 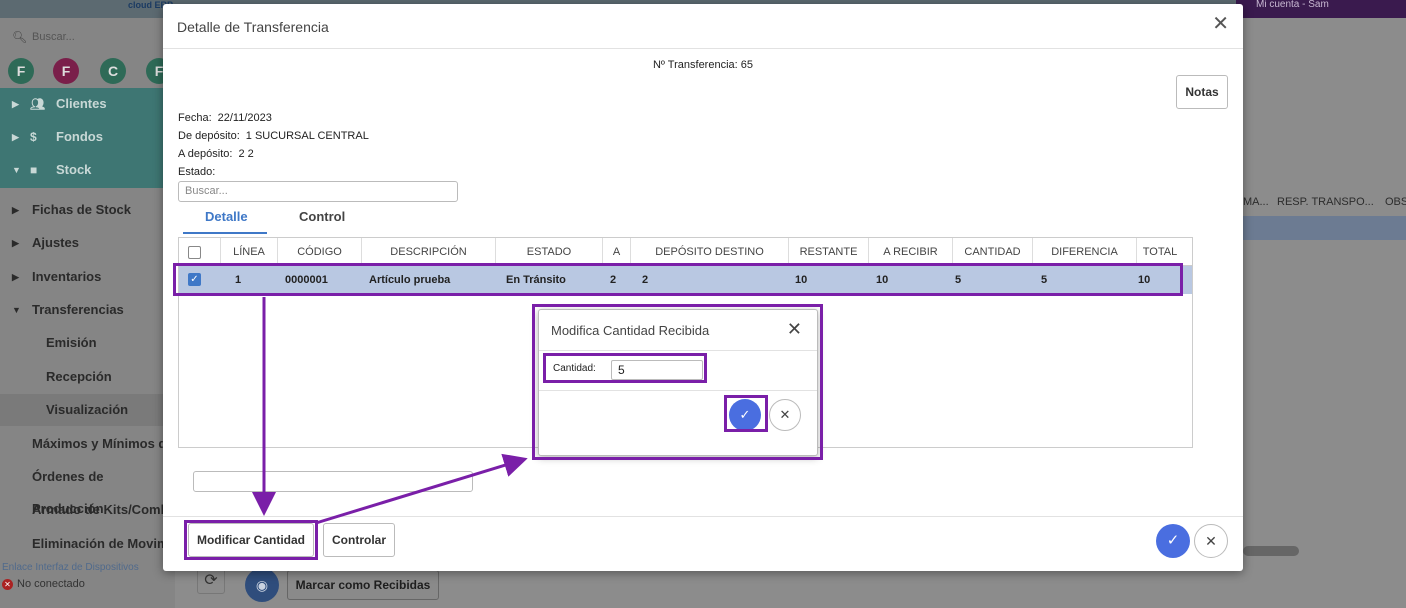 What do you see at coordinates (359, 540) in the screenshot?
I see `control-button: Controlar` at bounding box center [359, 540].